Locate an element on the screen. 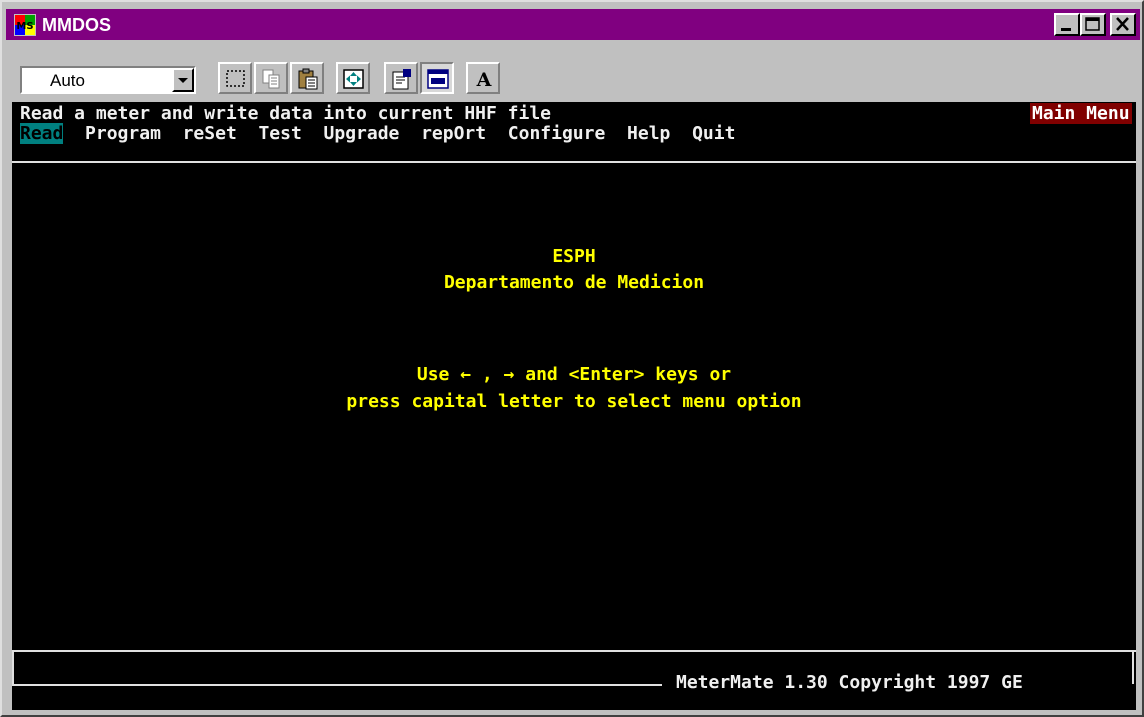 The image size is (1144, 717). menu-item-help: Help is located at coordinates (648, 133).